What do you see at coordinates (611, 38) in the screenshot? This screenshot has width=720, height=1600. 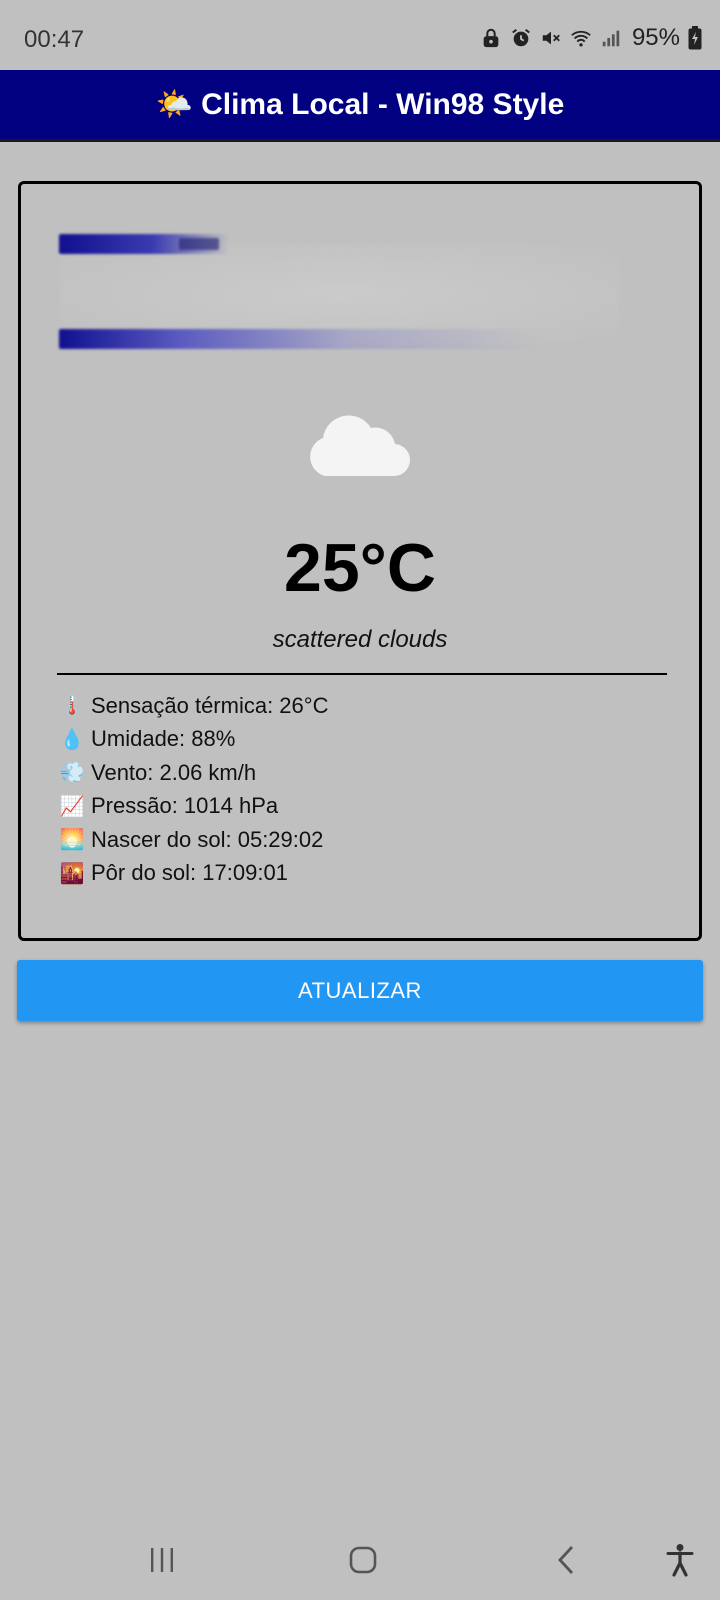 I see `signal-icon` at bounding box center [611, 38].